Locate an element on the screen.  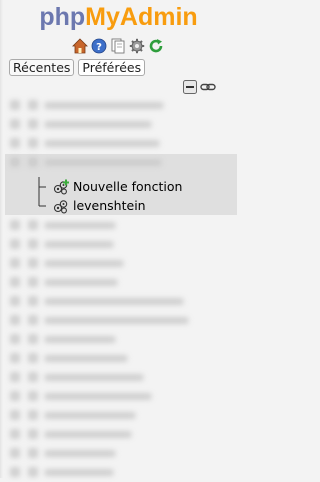
help-icon: ? is located at coordinates (99, 46).